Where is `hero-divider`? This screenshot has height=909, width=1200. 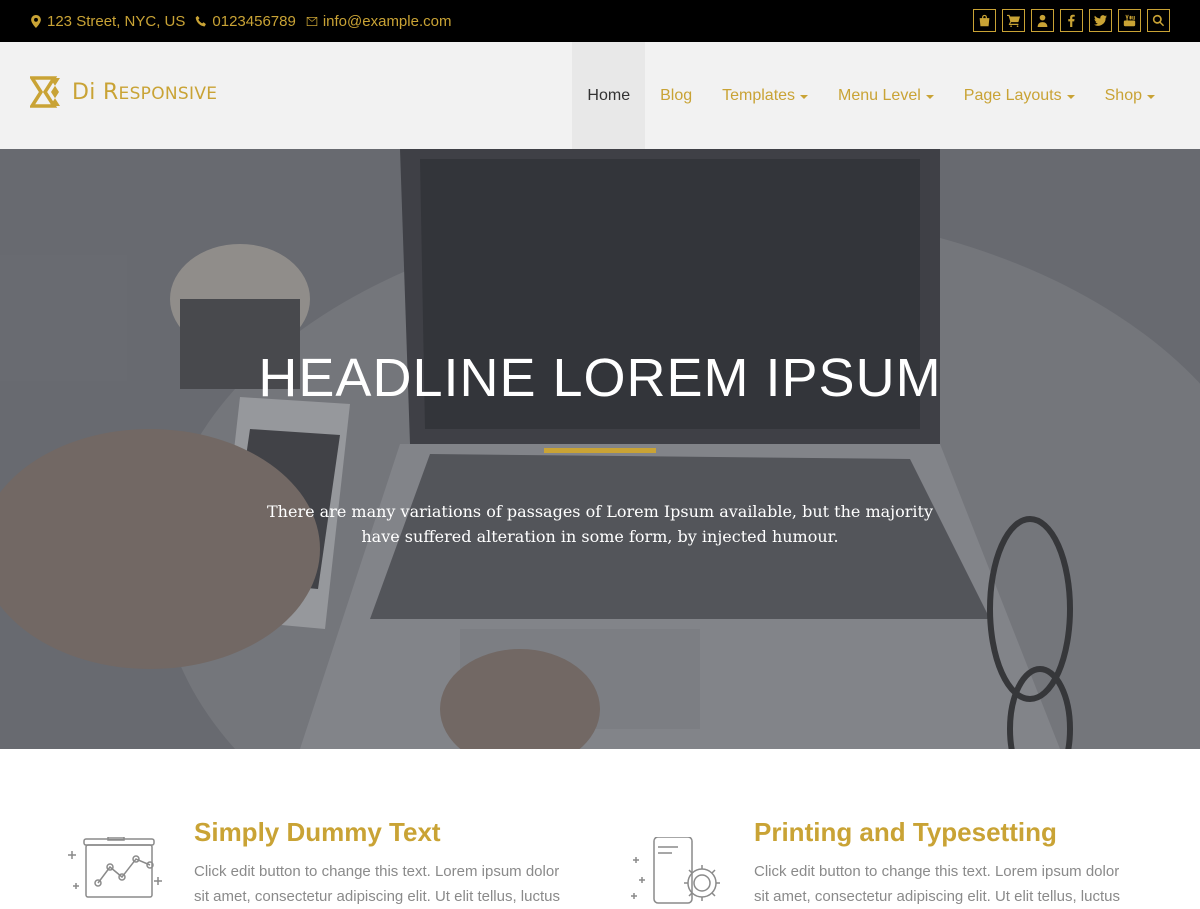 hero-divider is located at coordinates (600, 450).